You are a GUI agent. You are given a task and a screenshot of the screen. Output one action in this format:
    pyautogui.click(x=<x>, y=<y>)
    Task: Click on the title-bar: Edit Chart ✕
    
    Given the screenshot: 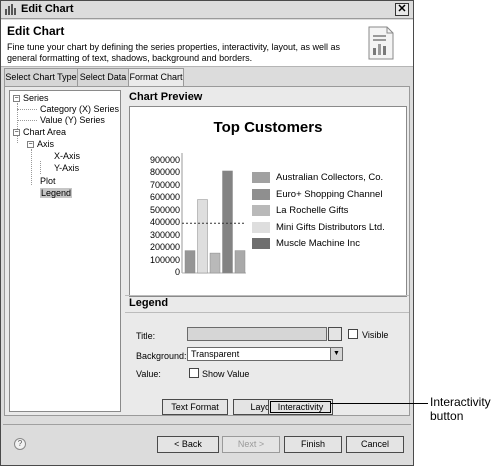 What is the action you would take?
    pyautogui.click(x=207, y=10)
    